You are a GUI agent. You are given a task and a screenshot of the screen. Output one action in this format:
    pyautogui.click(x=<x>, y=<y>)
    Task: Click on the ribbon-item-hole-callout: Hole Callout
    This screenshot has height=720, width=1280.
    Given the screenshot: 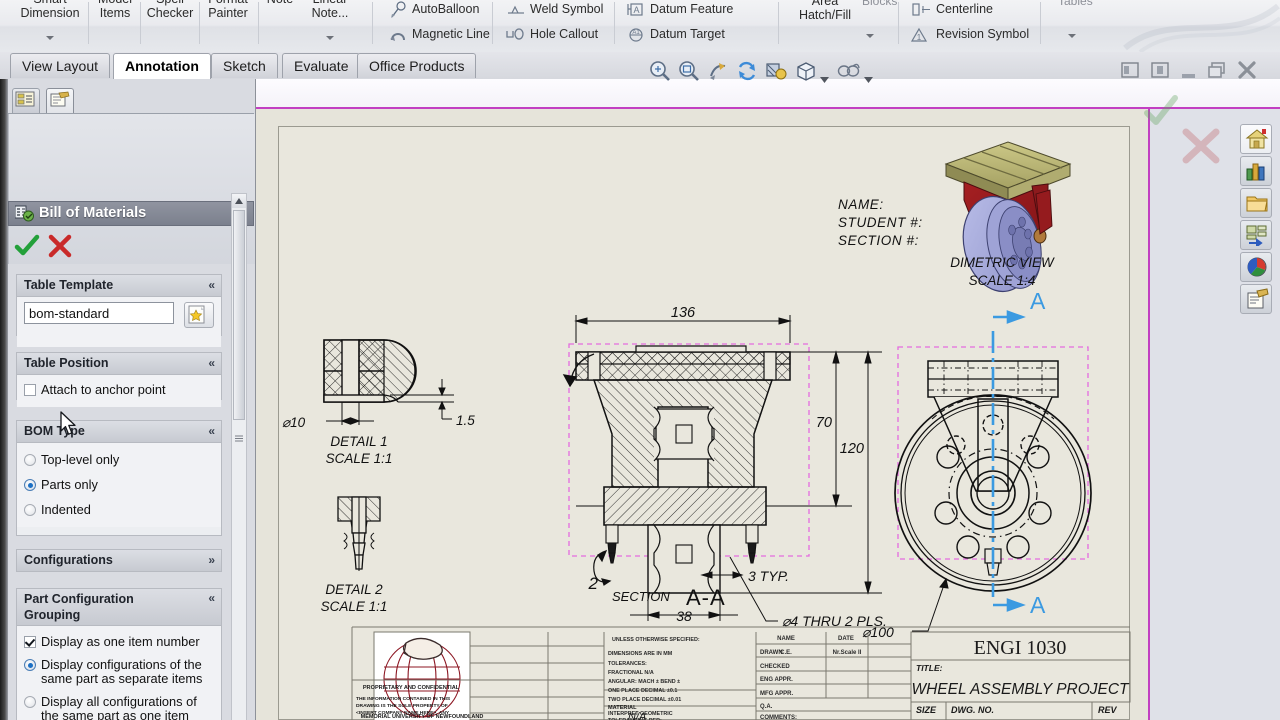 What is the action you would take?
    pyautogui.click(x=564, y=34)
    